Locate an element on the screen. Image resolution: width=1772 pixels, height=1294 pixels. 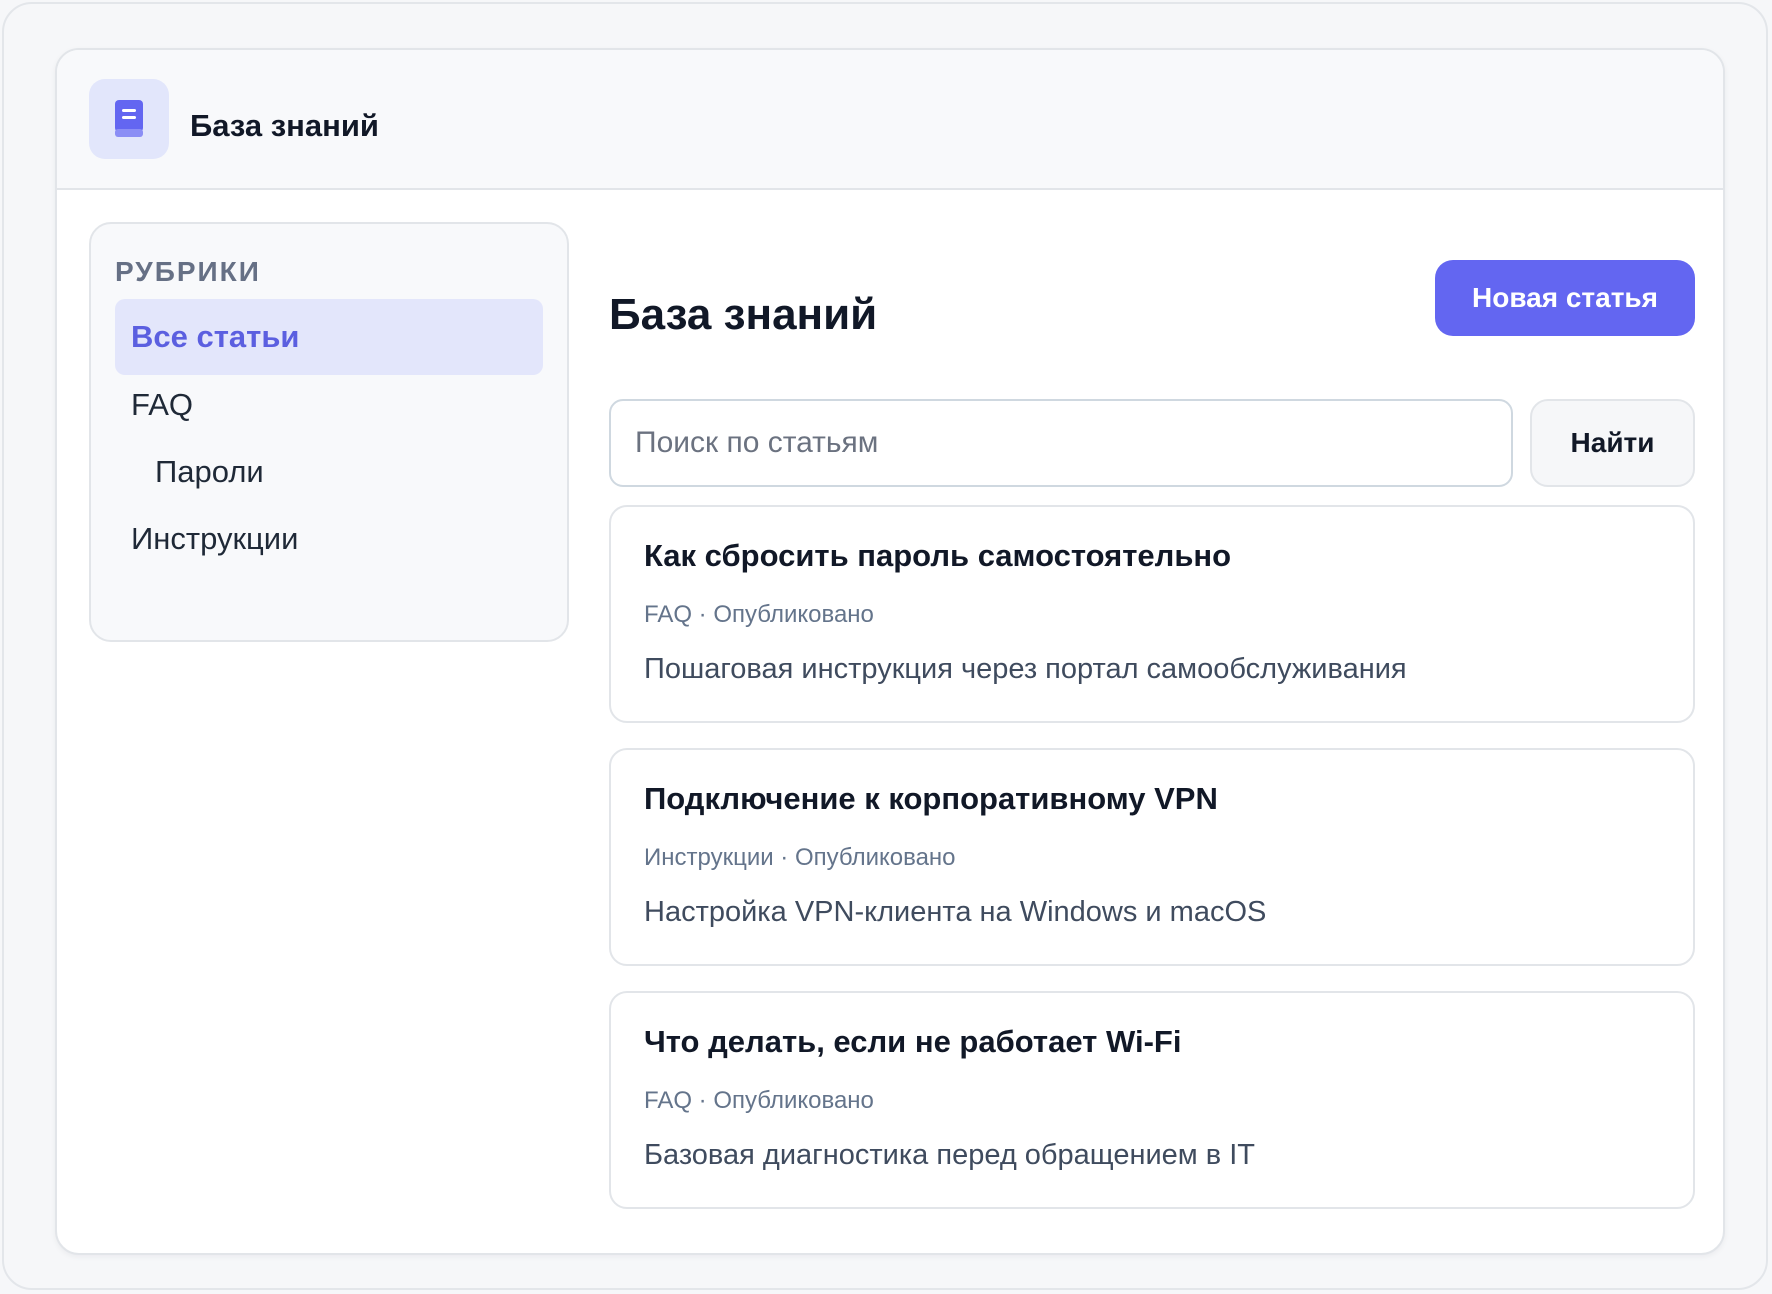
new-article-button: Новая статья is located at coordinates (1565, 298).